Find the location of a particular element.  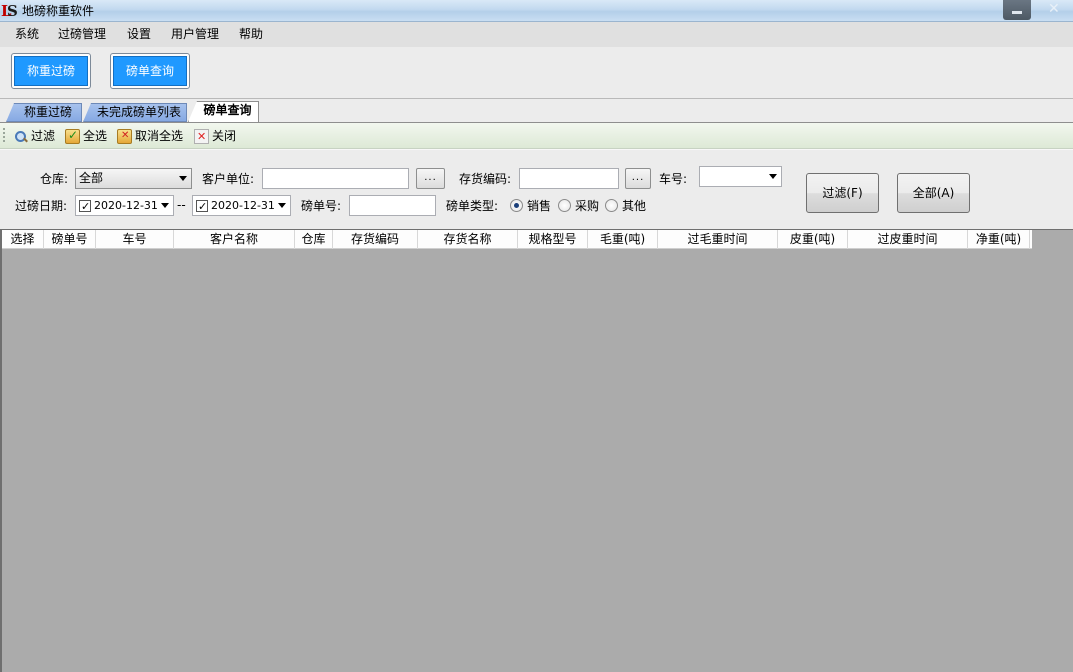

window-title: 地磅称重软件 is located at coordinates (58, 11).